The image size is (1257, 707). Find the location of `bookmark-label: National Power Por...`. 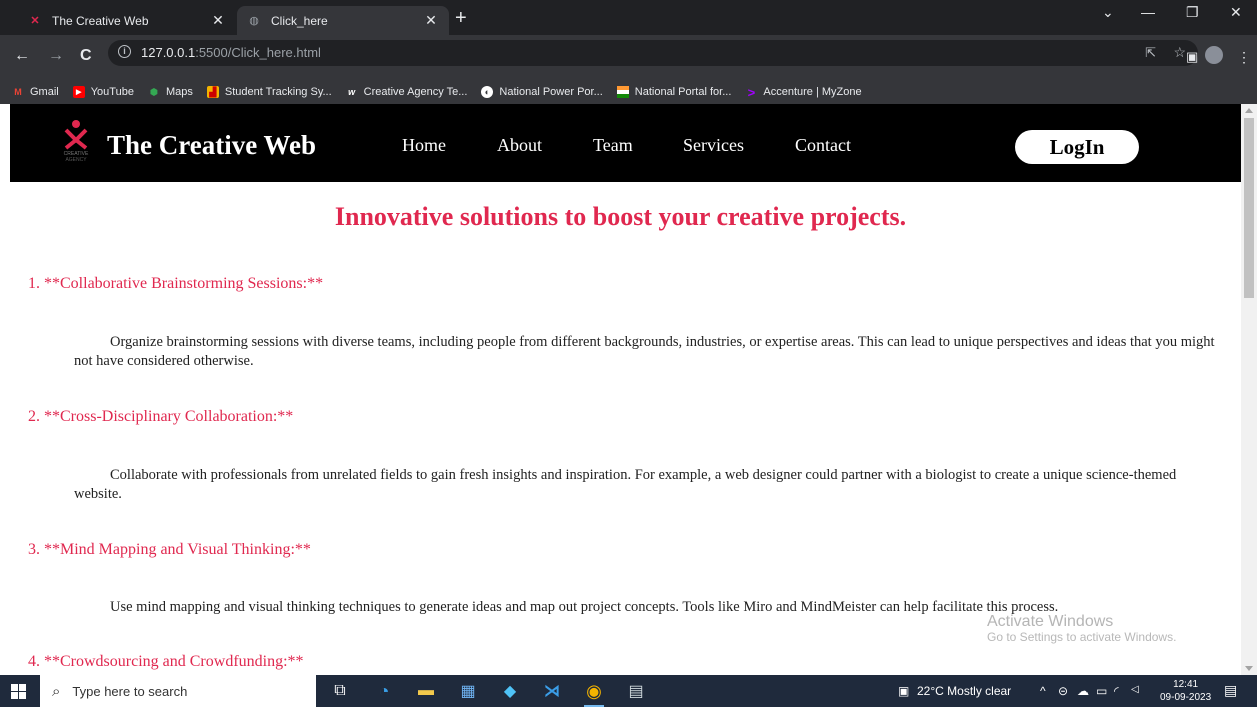

bookmark-label: National Power Por... is located at coordinates (551, 92).